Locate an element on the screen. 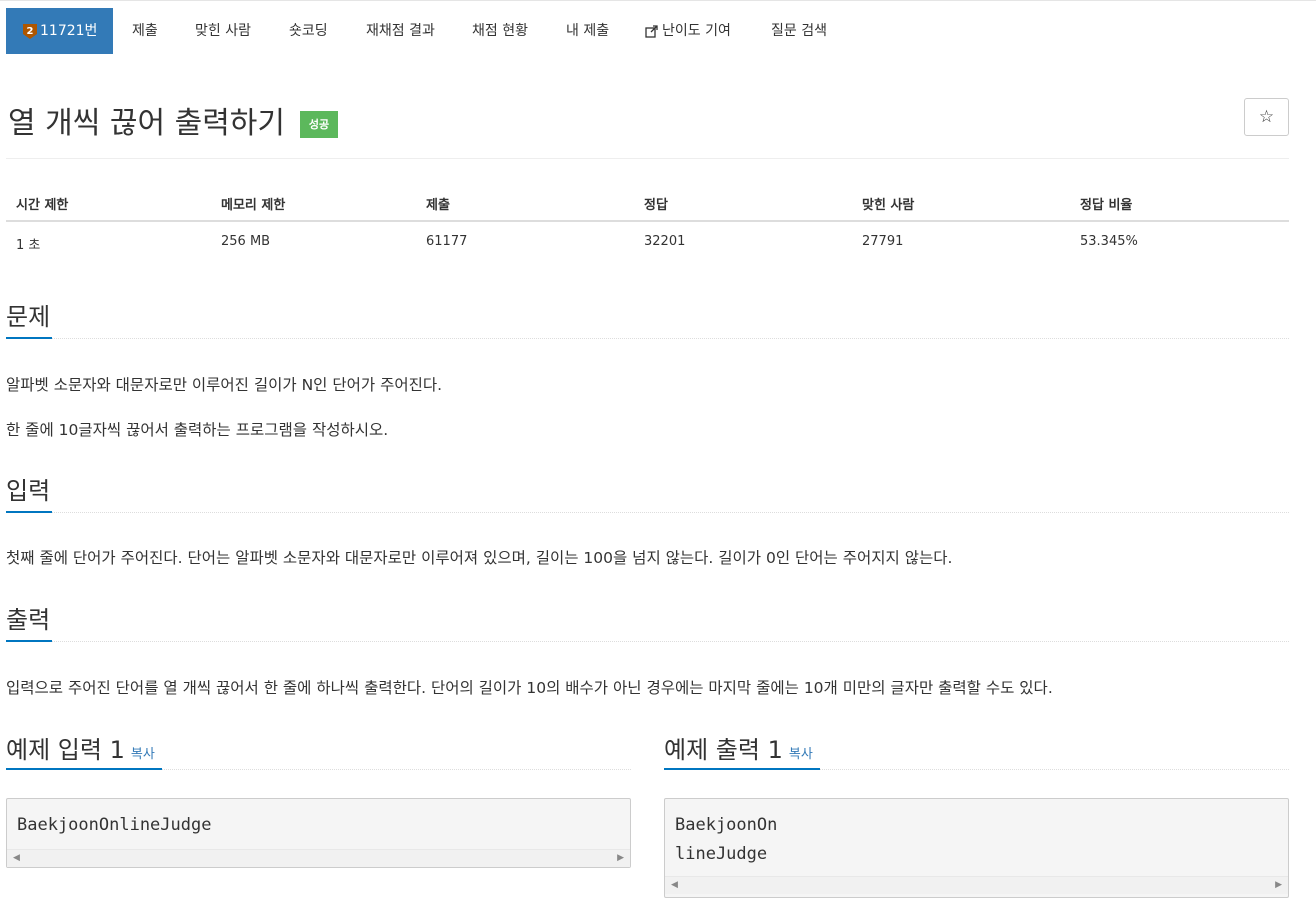  section-heading-input: 입력 is located at coordinates (28, 491).